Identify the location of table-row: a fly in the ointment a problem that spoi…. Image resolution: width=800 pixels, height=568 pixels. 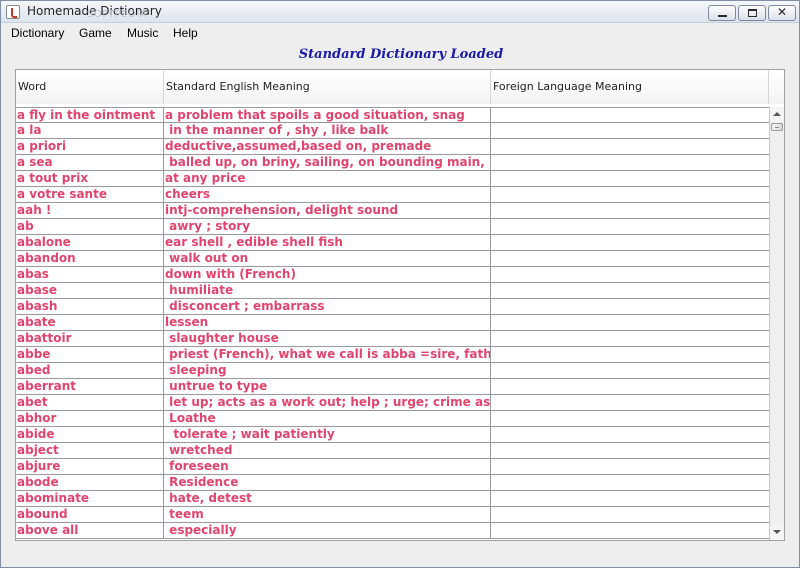
(392, 115).